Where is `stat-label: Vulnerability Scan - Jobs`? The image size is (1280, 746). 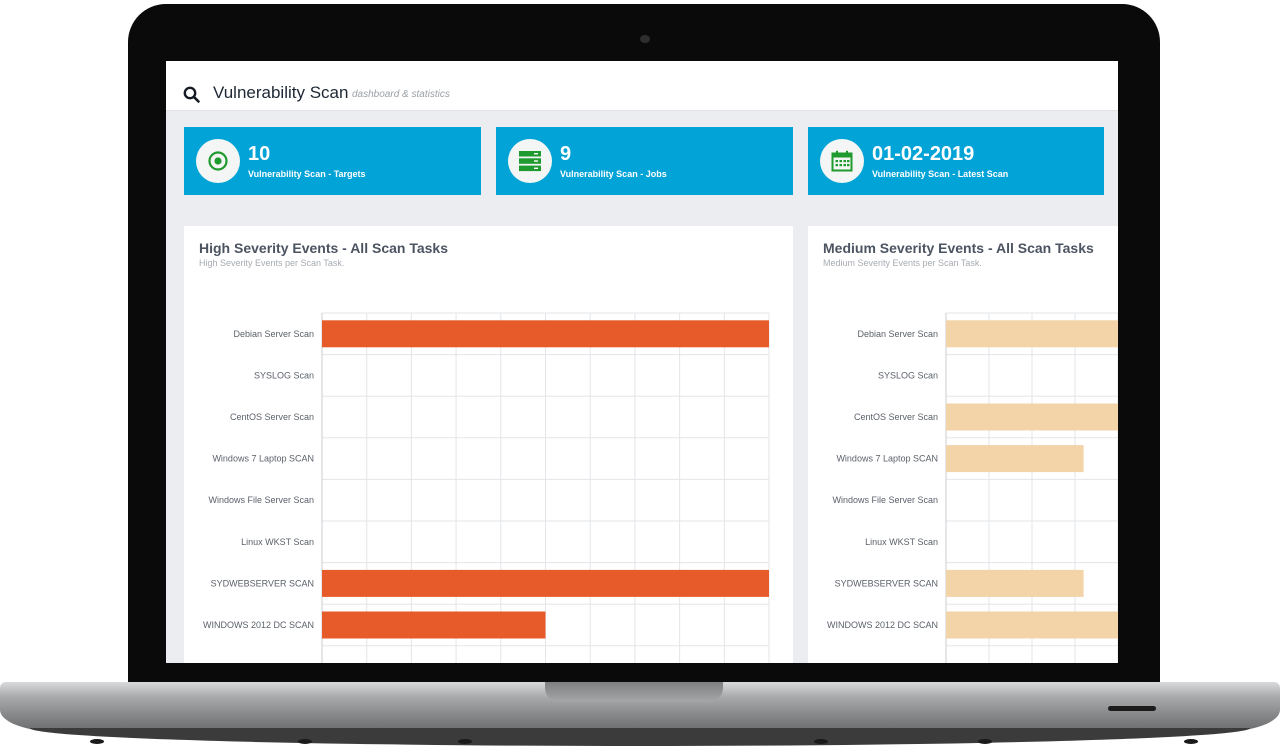
stat-label: Vulnerability Scan - Jobs is located at coordinates (613, 174).